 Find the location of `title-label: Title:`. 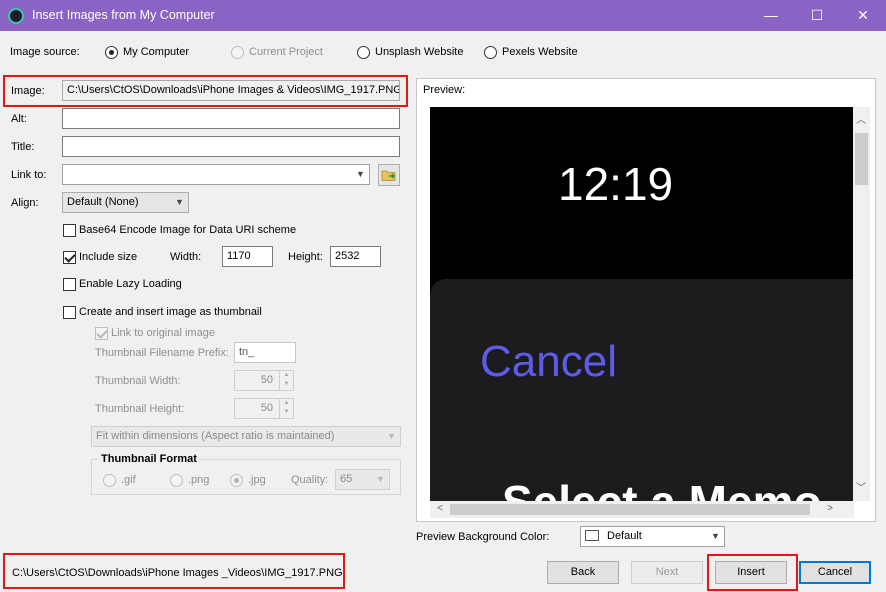

title-label: Title: is located at coordinates (23, 147).